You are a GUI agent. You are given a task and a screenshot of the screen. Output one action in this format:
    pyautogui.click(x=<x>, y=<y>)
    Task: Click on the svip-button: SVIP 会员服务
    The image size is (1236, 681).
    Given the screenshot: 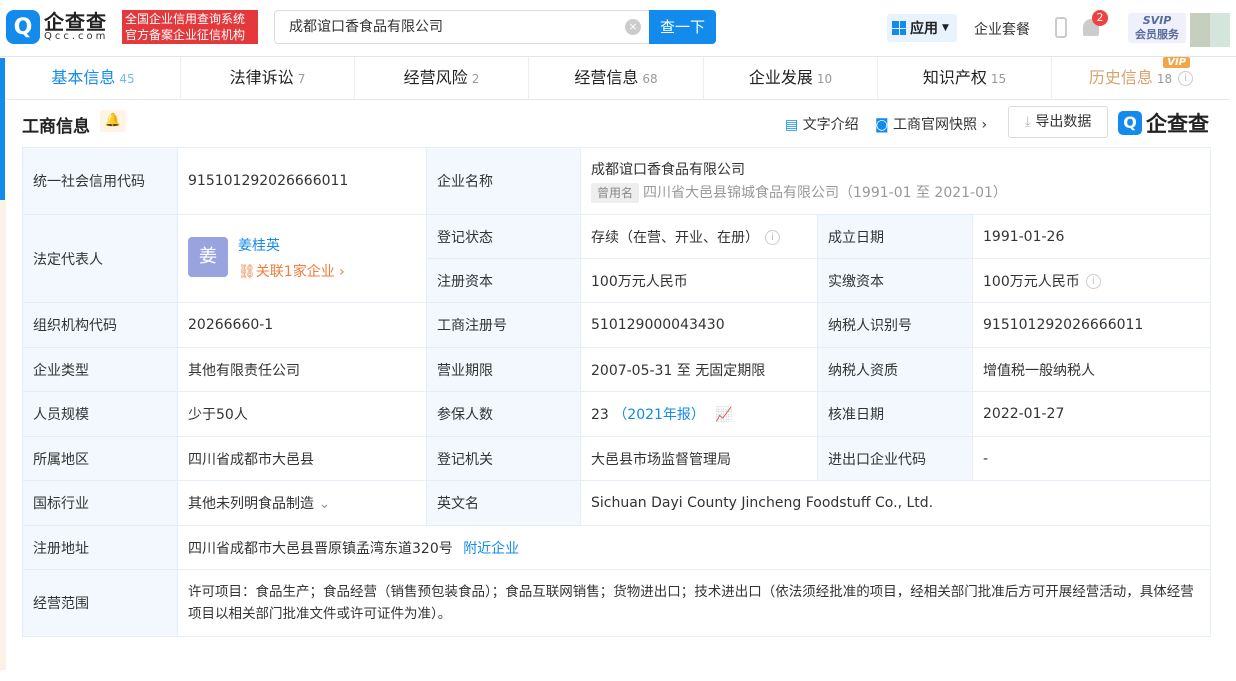 What is the action you would take?
    pyautogui.click(x=1157, y=28)
    